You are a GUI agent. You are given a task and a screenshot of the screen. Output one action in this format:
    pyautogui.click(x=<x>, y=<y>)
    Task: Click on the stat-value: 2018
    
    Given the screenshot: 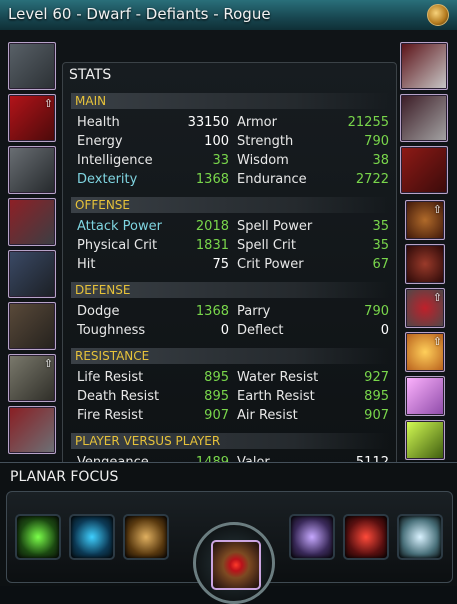 What is the action you would take?
    pyautogui.click(x=212, y=226)
    